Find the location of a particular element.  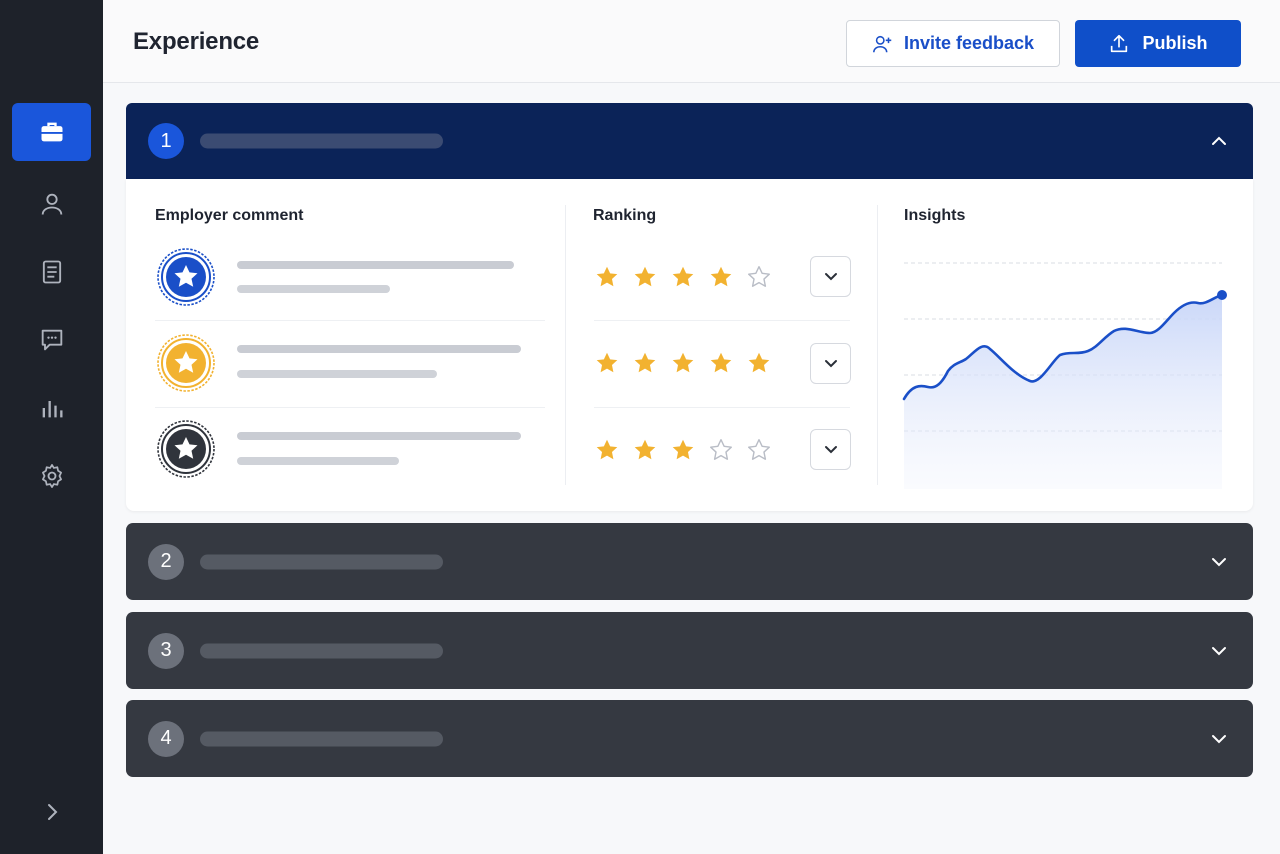

publish-button: Publish is located at coordinates (1158, 43).